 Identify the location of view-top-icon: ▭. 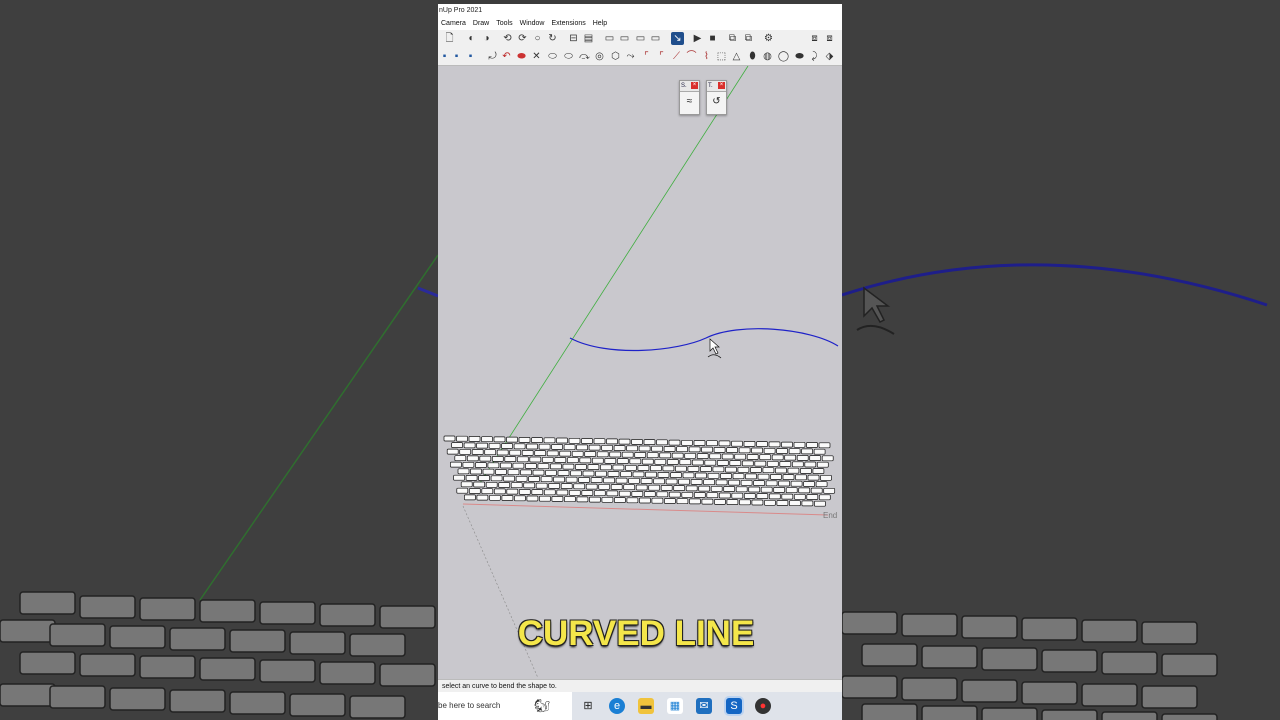
(640, 38).